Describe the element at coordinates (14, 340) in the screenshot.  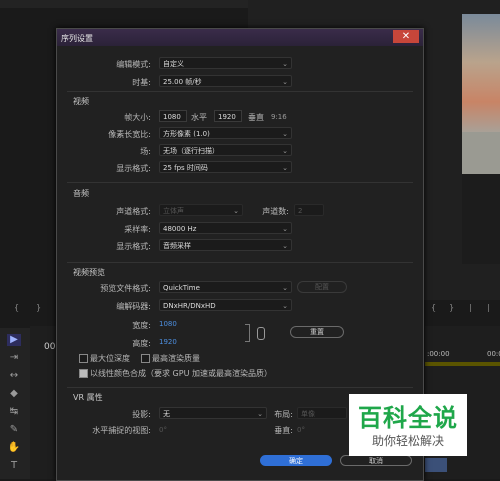
I see `selection-tool-icon: ▶` at that location.